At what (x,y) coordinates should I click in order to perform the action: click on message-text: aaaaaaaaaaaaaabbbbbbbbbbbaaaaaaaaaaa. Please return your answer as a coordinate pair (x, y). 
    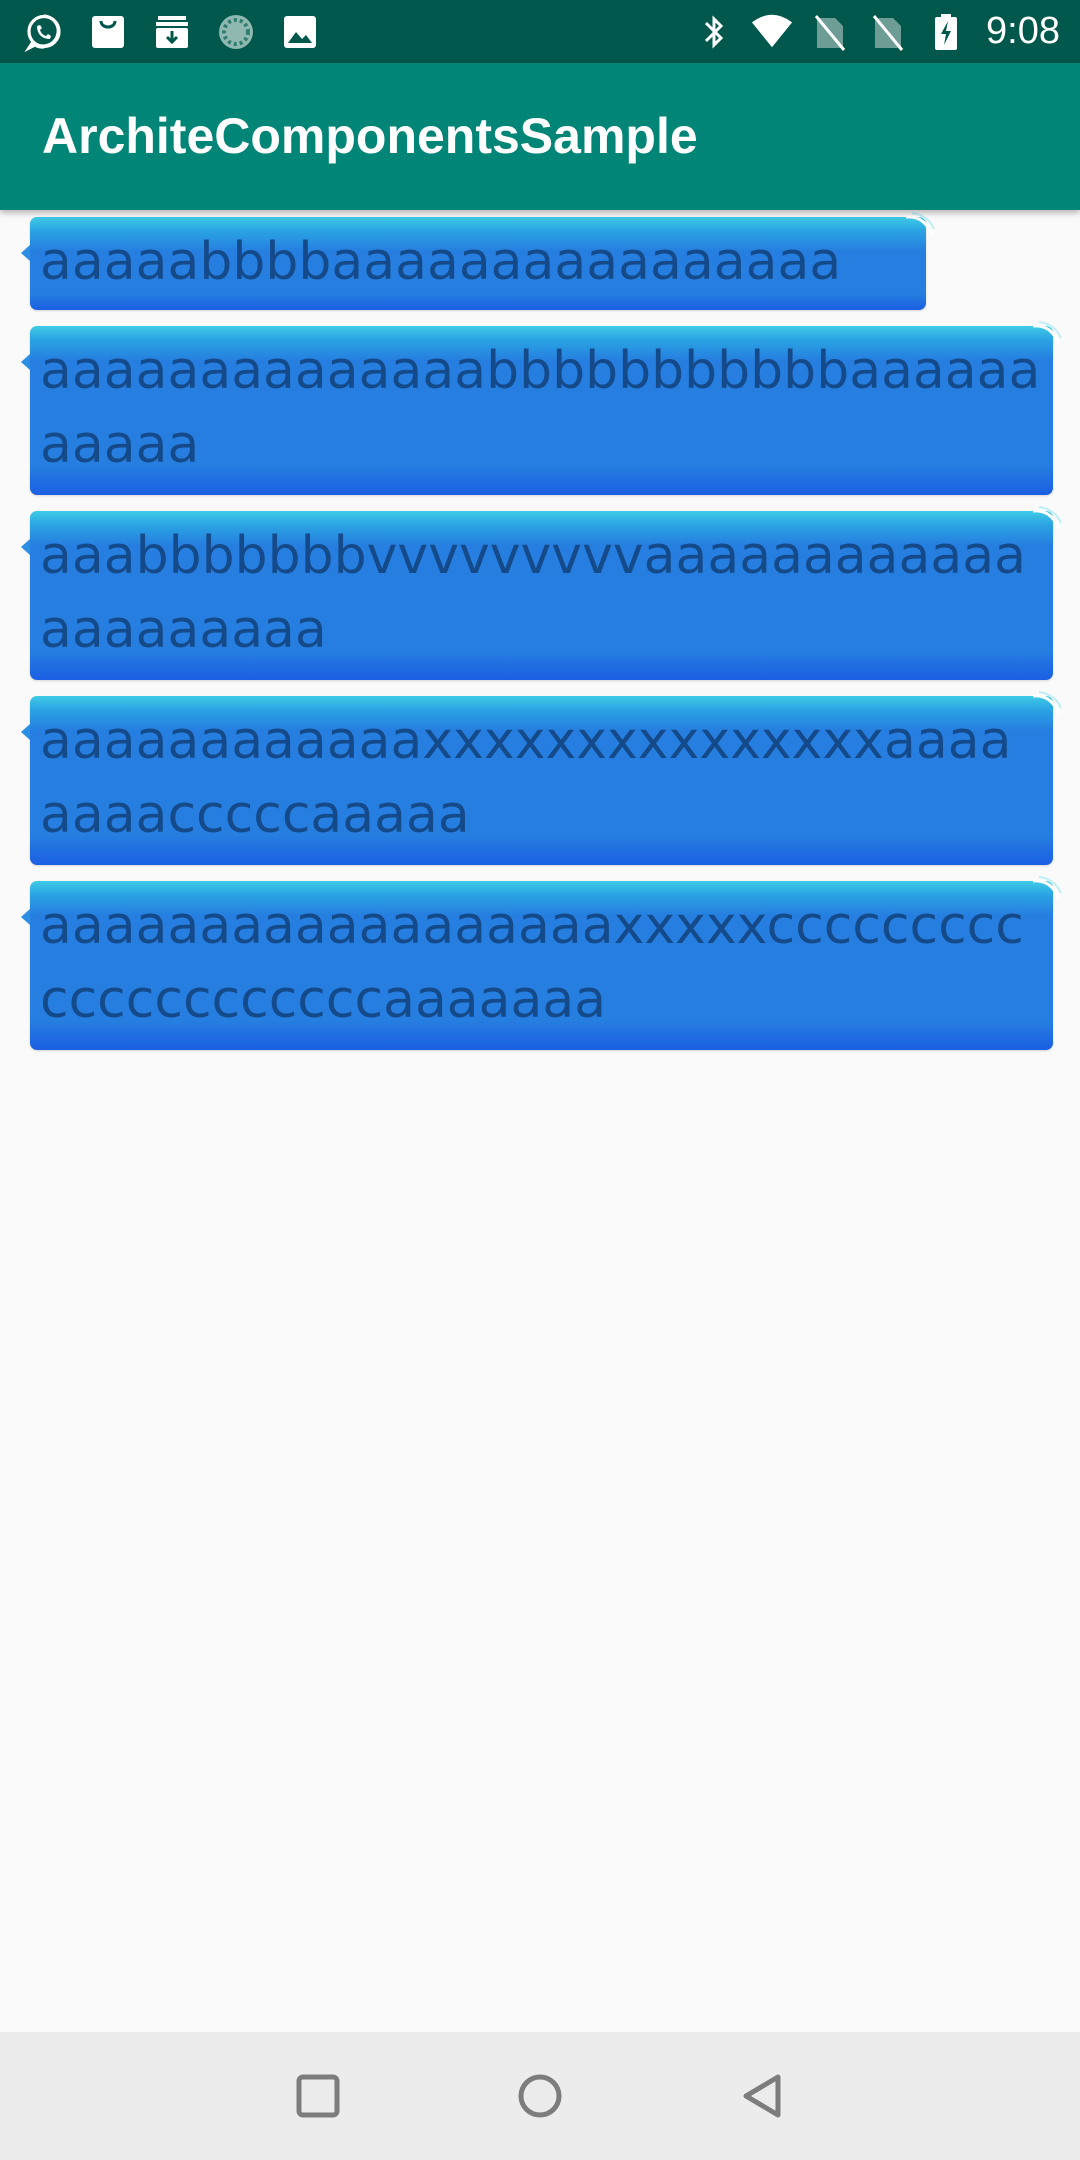
    Looking at the image, I should click on (540, 408).